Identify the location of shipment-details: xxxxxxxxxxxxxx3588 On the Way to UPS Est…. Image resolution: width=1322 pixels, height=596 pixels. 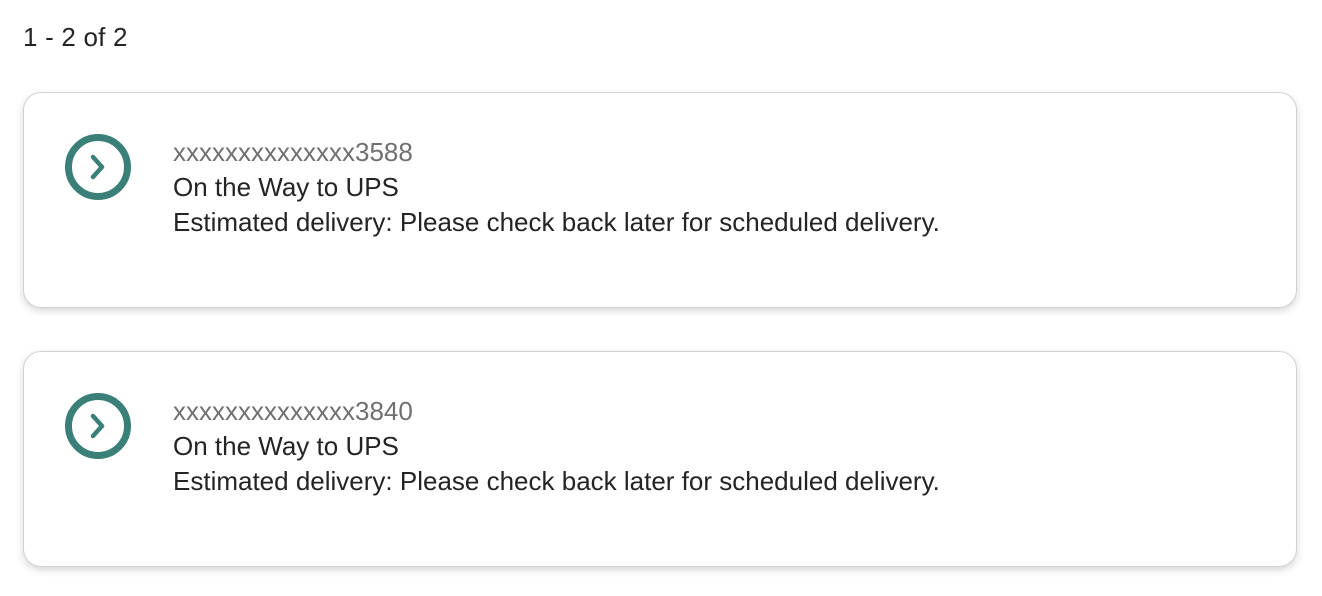
(719, 187).